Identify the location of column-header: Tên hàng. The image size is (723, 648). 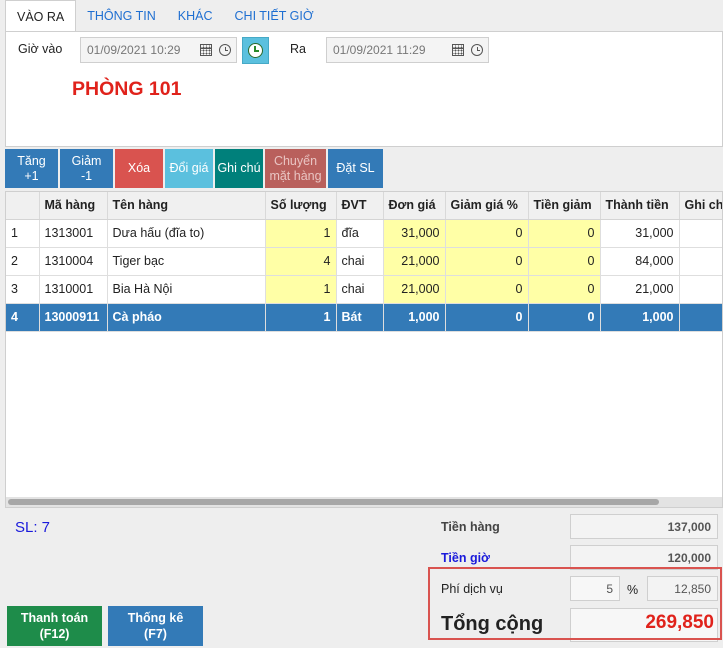
(186, 206).